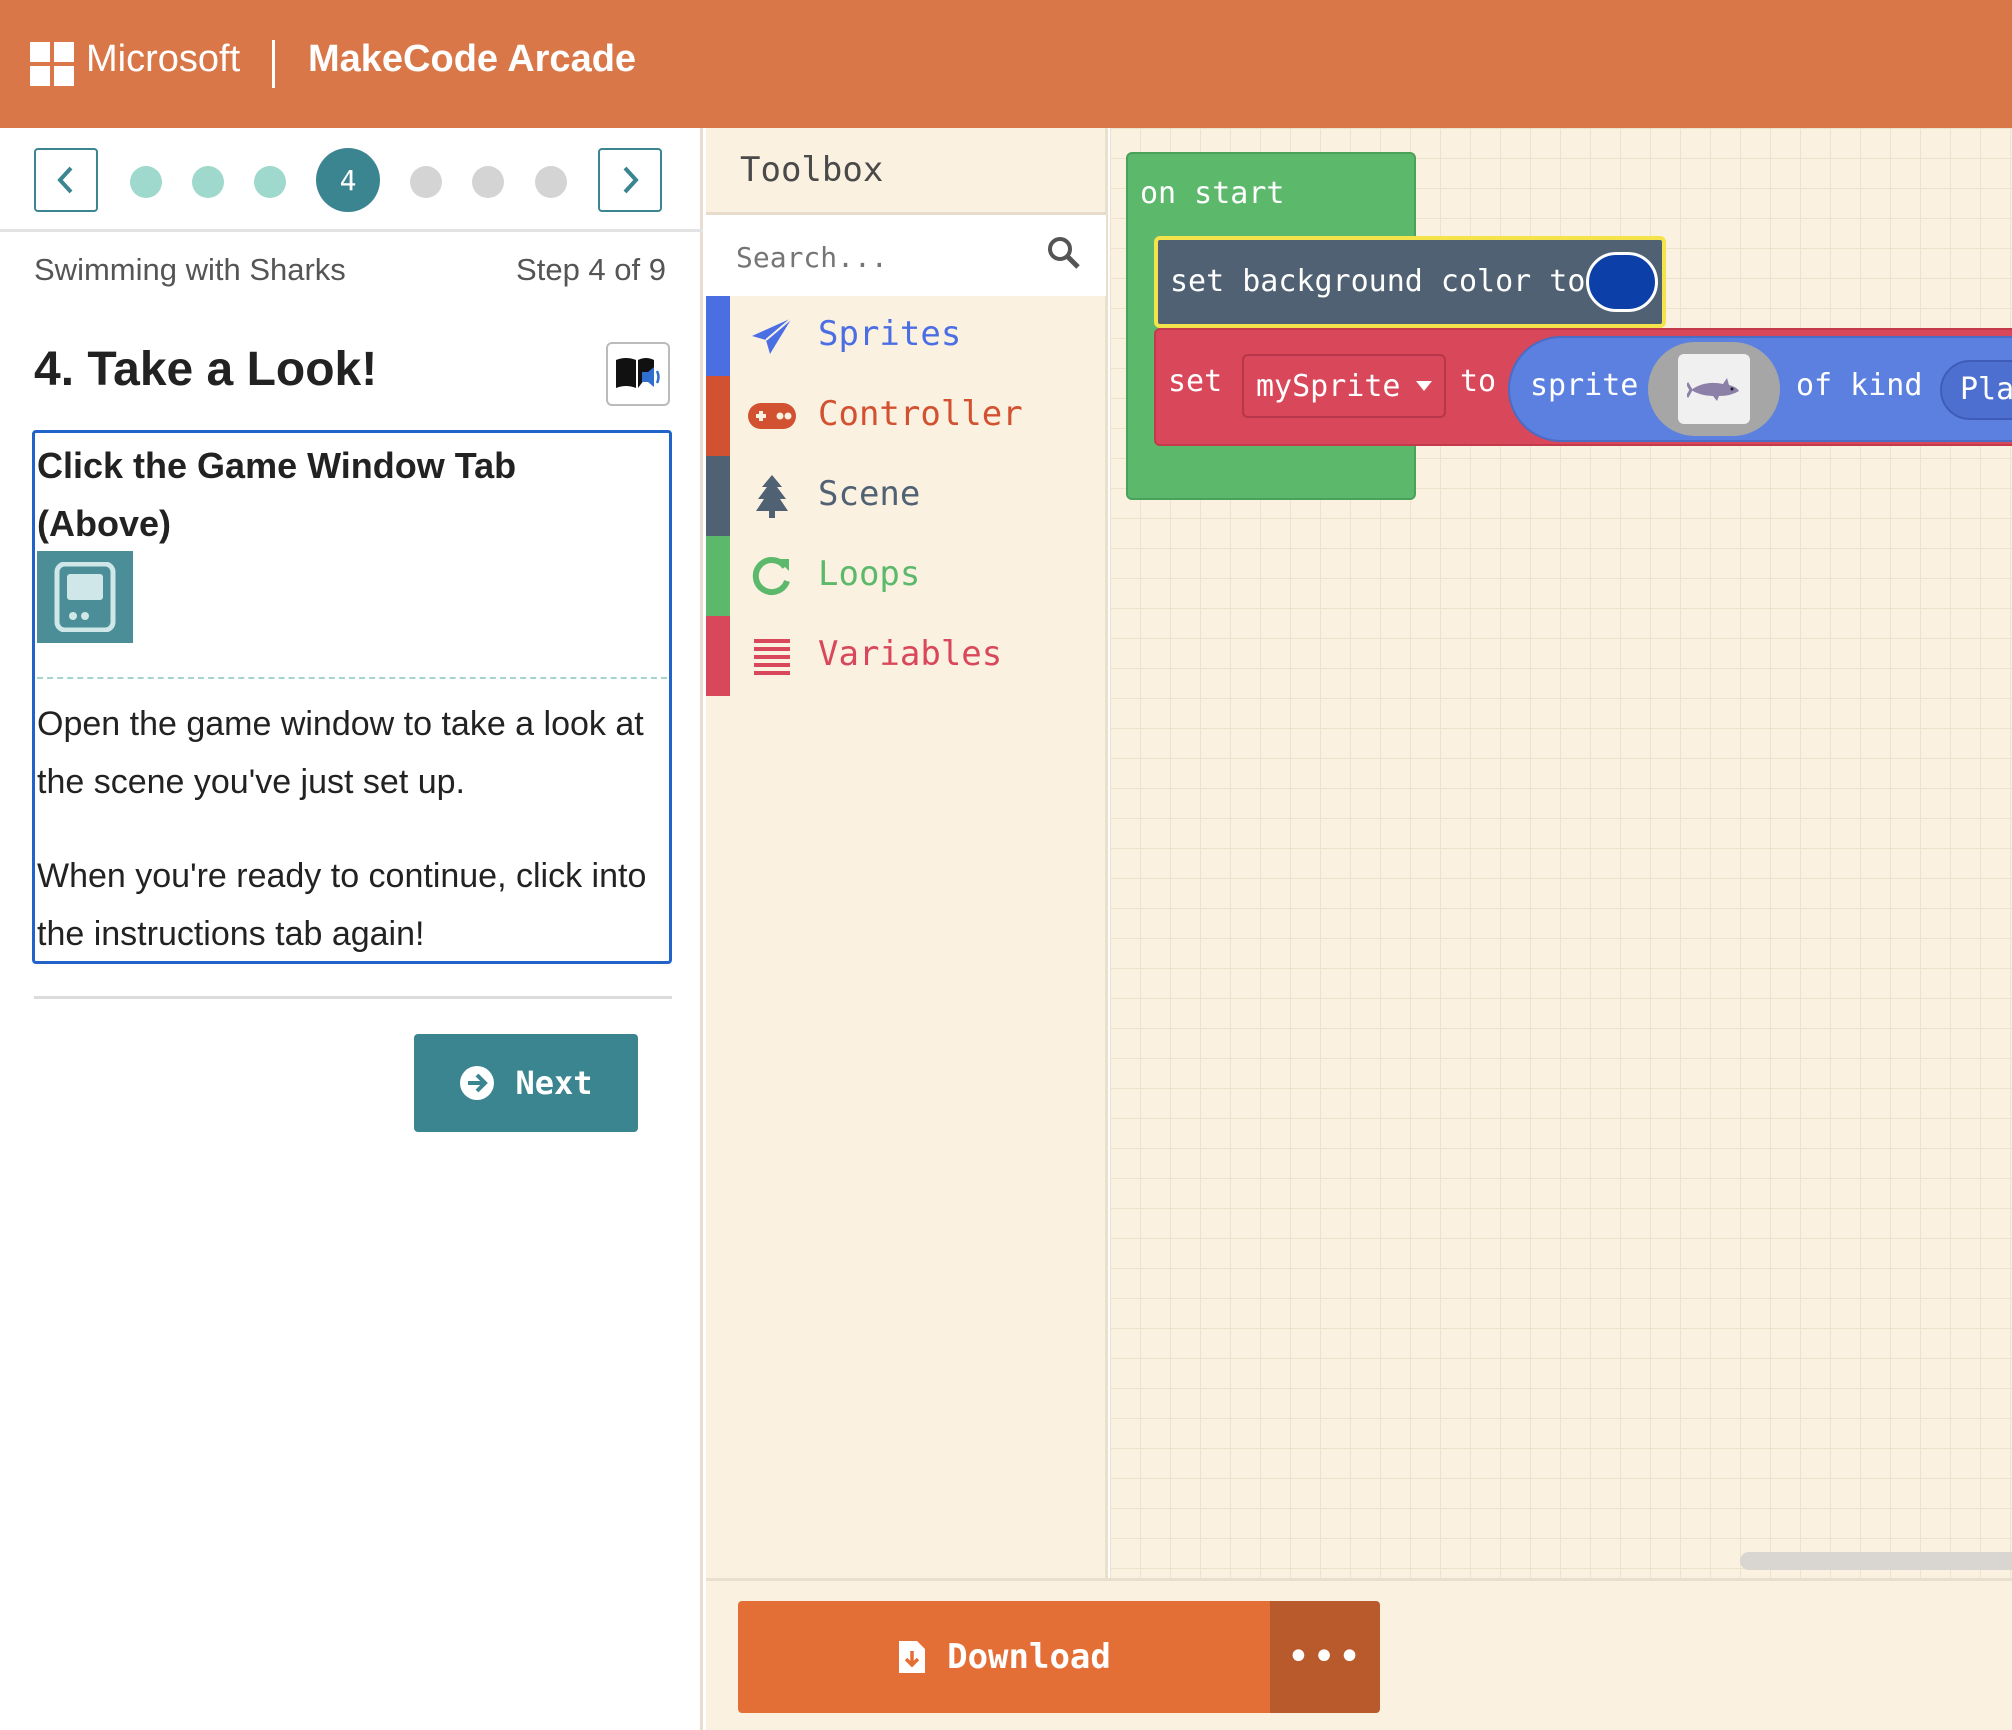 This screenshot has height=1730, width=2012. Describe the element at coordinates (273, 64) in the screenshot. I see `header-divider` at that location.